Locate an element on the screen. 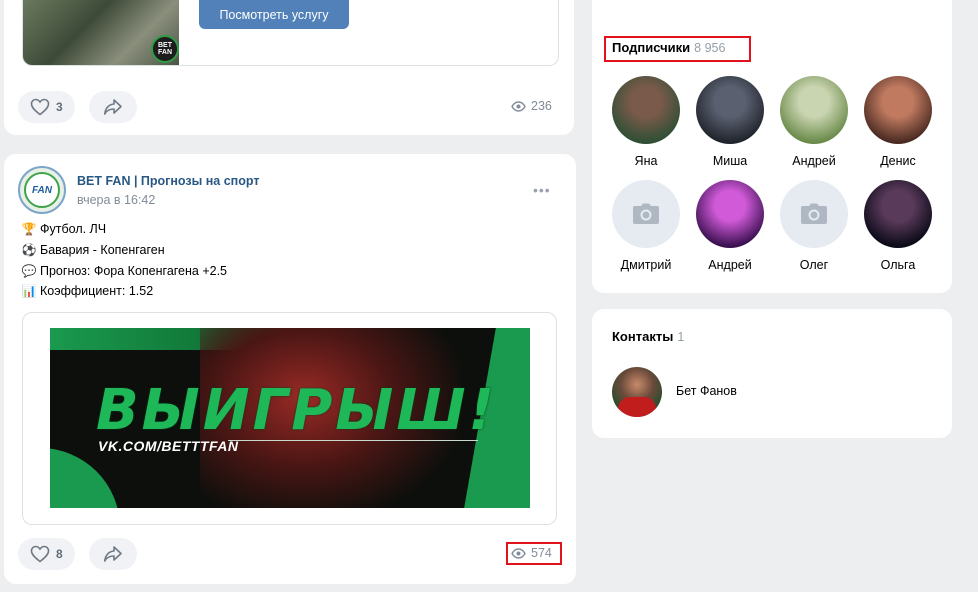  contact-avatar is located at coordinates (637, 392).